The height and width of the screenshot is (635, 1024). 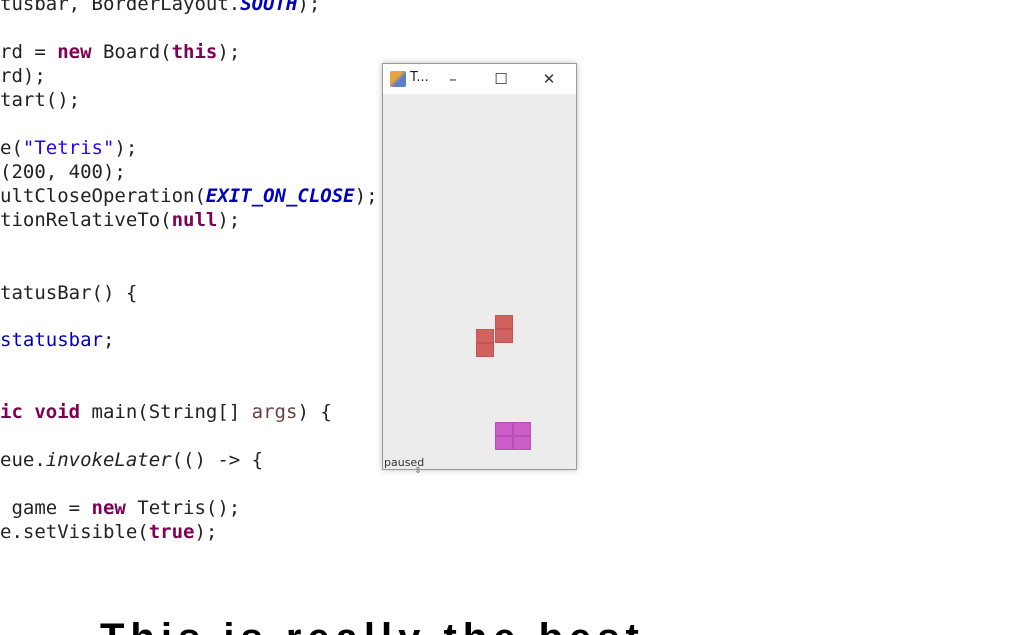 What do you see at coordinates (120, 508) in the screenshot?
I see `code-line: game = new Tetris();` at bounding box center [120, 508].